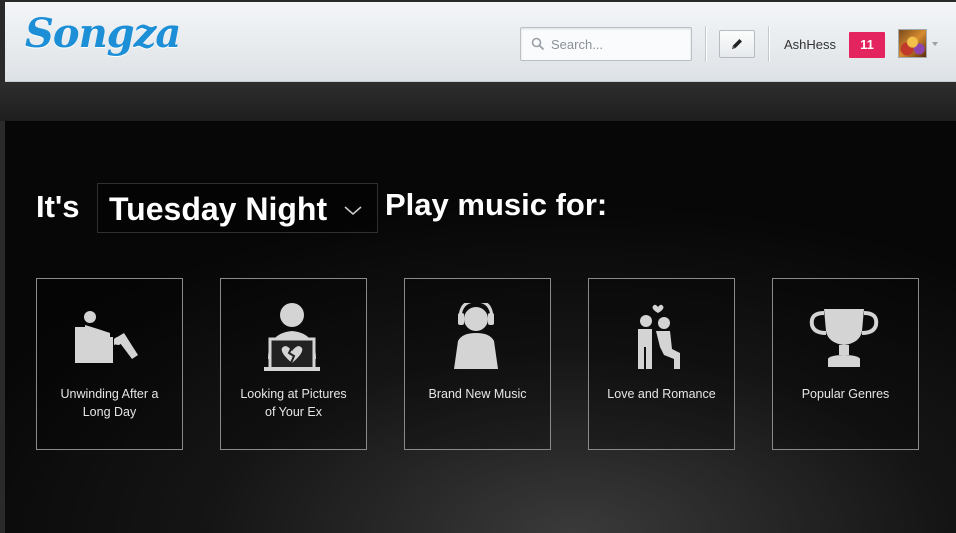  What do you see at coordinates (106, 337) in the screenshot?
I see `recliner-icon` at bounding box center [106, 337].